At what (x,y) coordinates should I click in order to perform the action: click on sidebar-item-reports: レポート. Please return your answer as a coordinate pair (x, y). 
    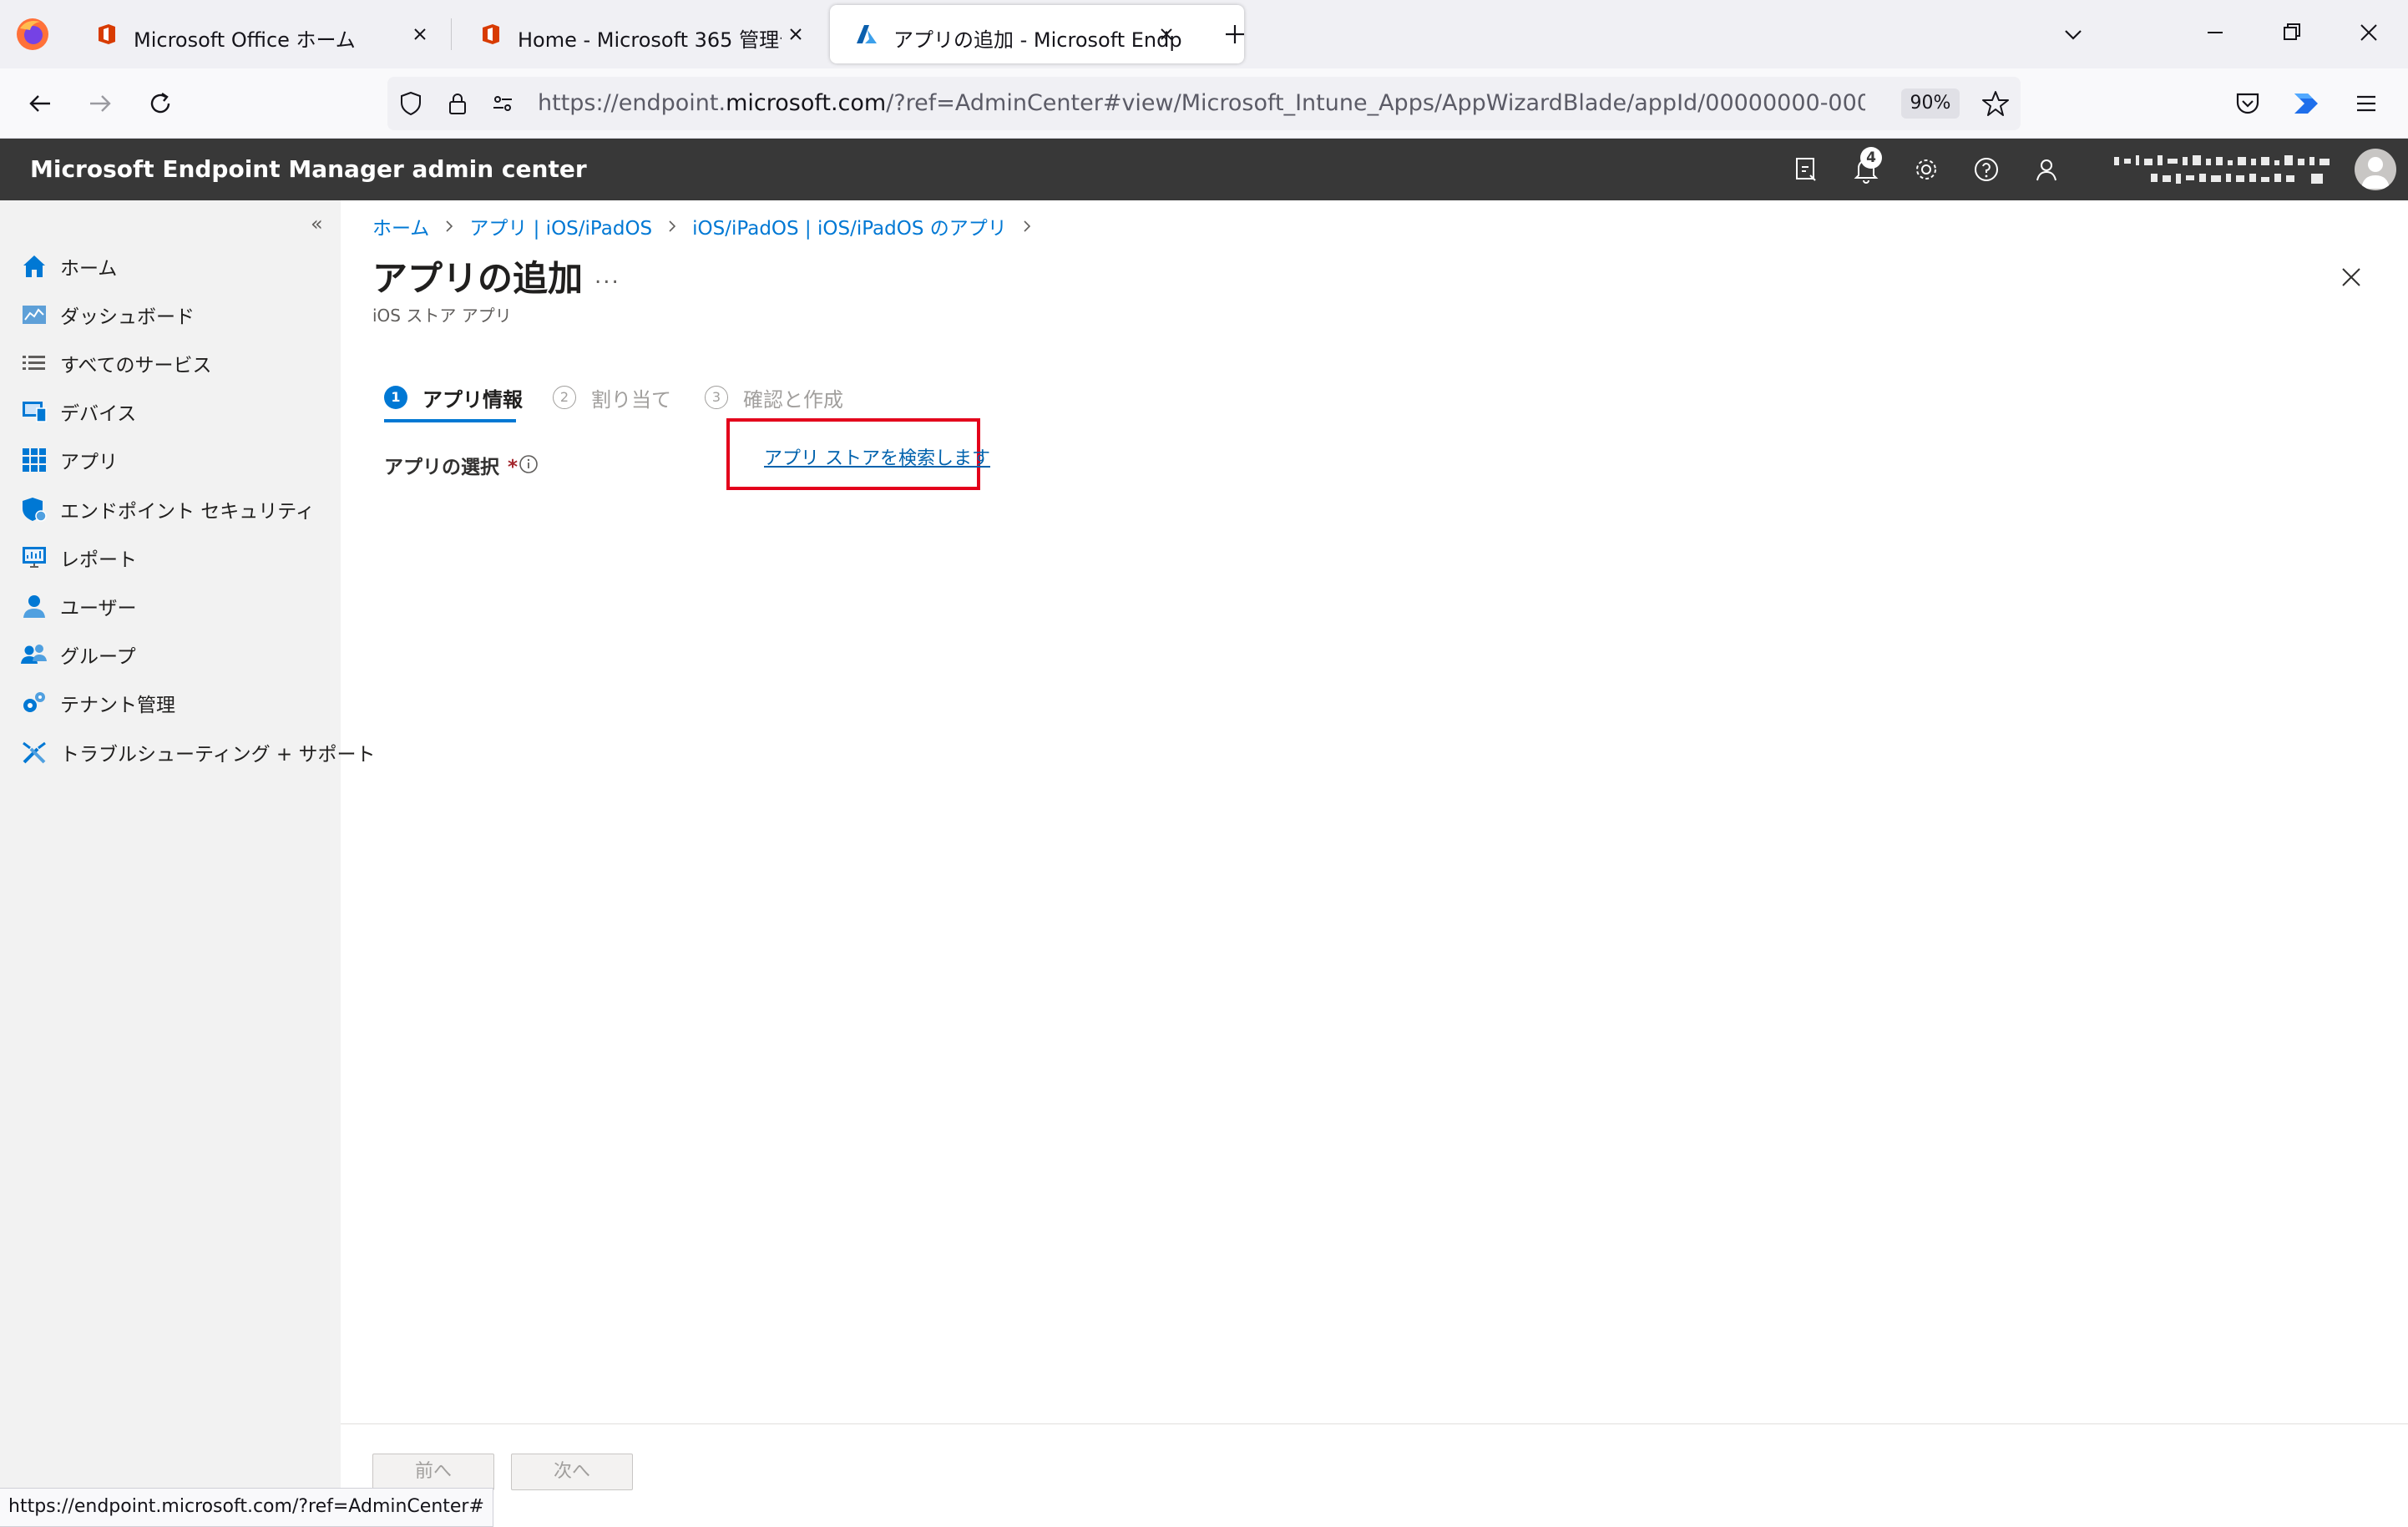
    Looking at the image, I should click on (78, 557).